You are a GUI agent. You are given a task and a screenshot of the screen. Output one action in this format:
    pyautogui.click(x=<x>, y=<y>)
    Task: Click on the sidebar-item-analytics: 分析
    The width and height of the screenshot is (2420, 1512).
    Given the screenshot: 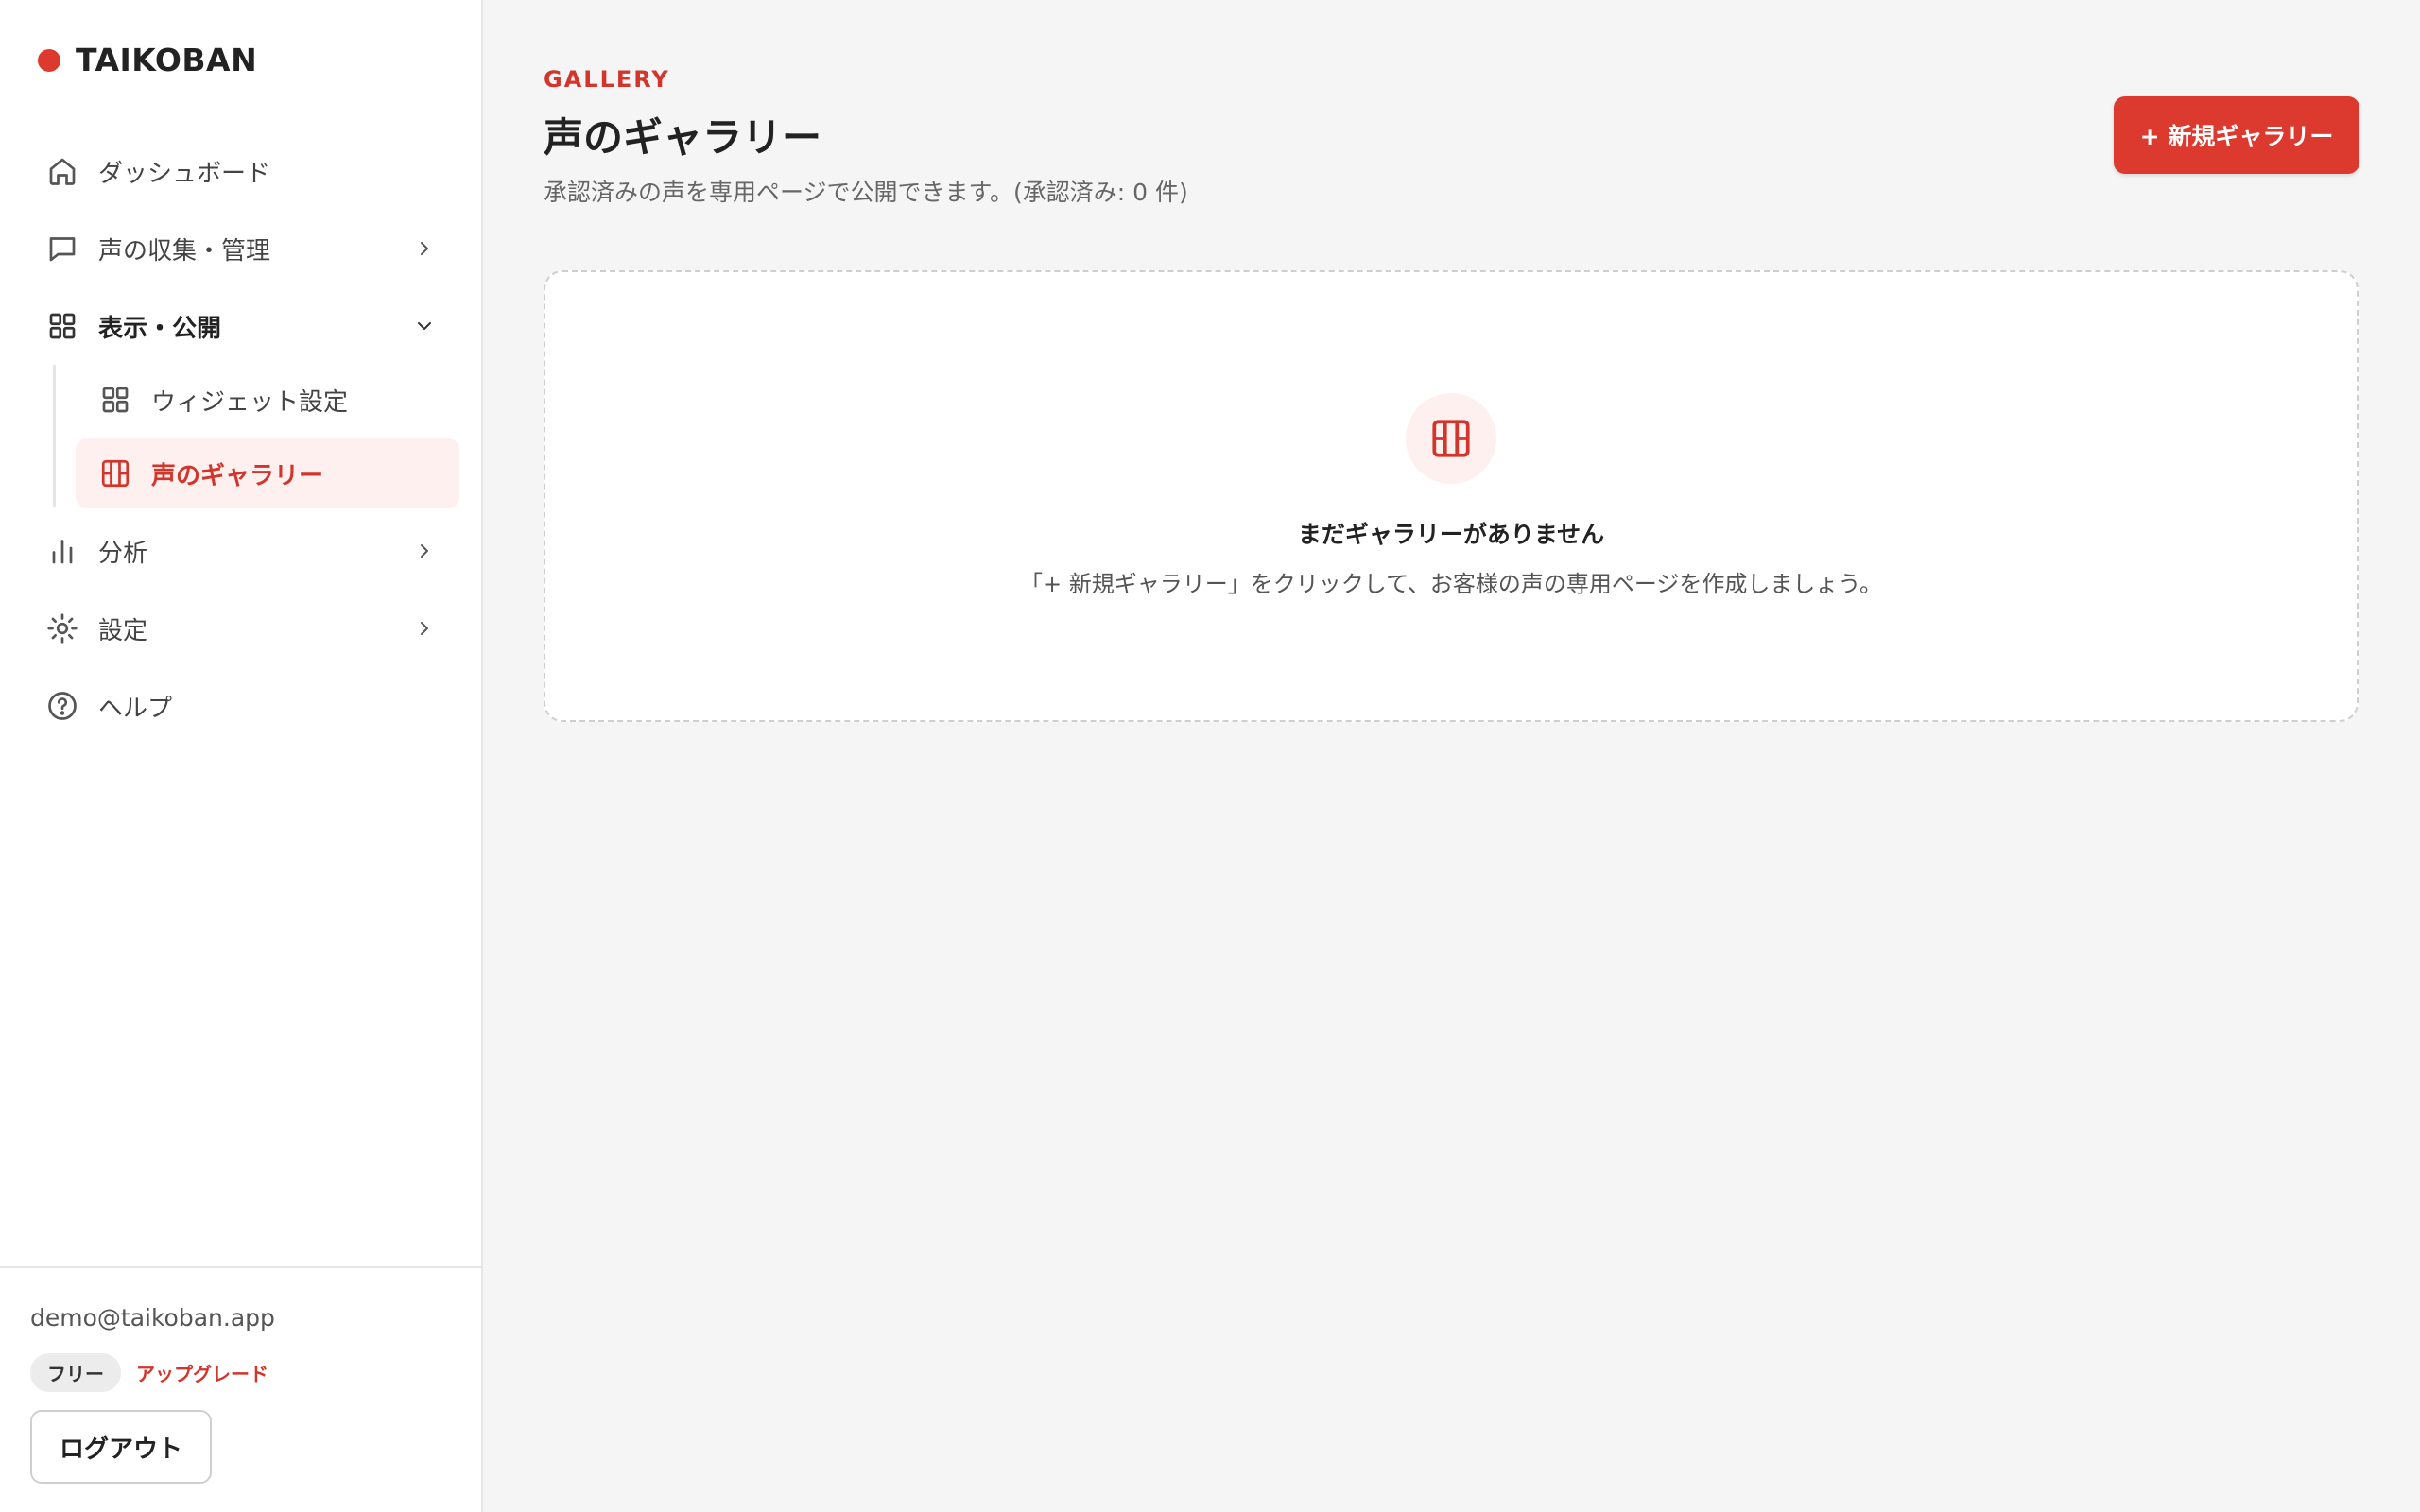 What is the action you would take?
    pyautogui.click(x=242, y=551)
    